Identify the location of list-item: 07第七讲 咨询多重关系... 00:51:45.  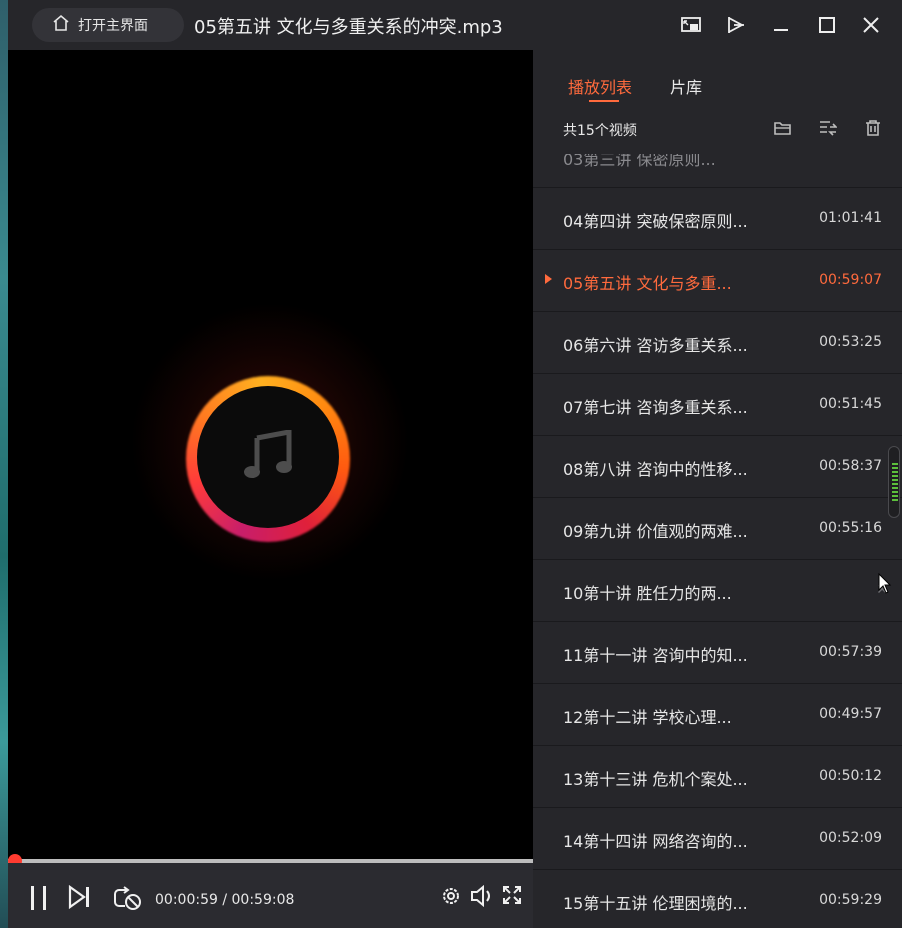
(717, 405).